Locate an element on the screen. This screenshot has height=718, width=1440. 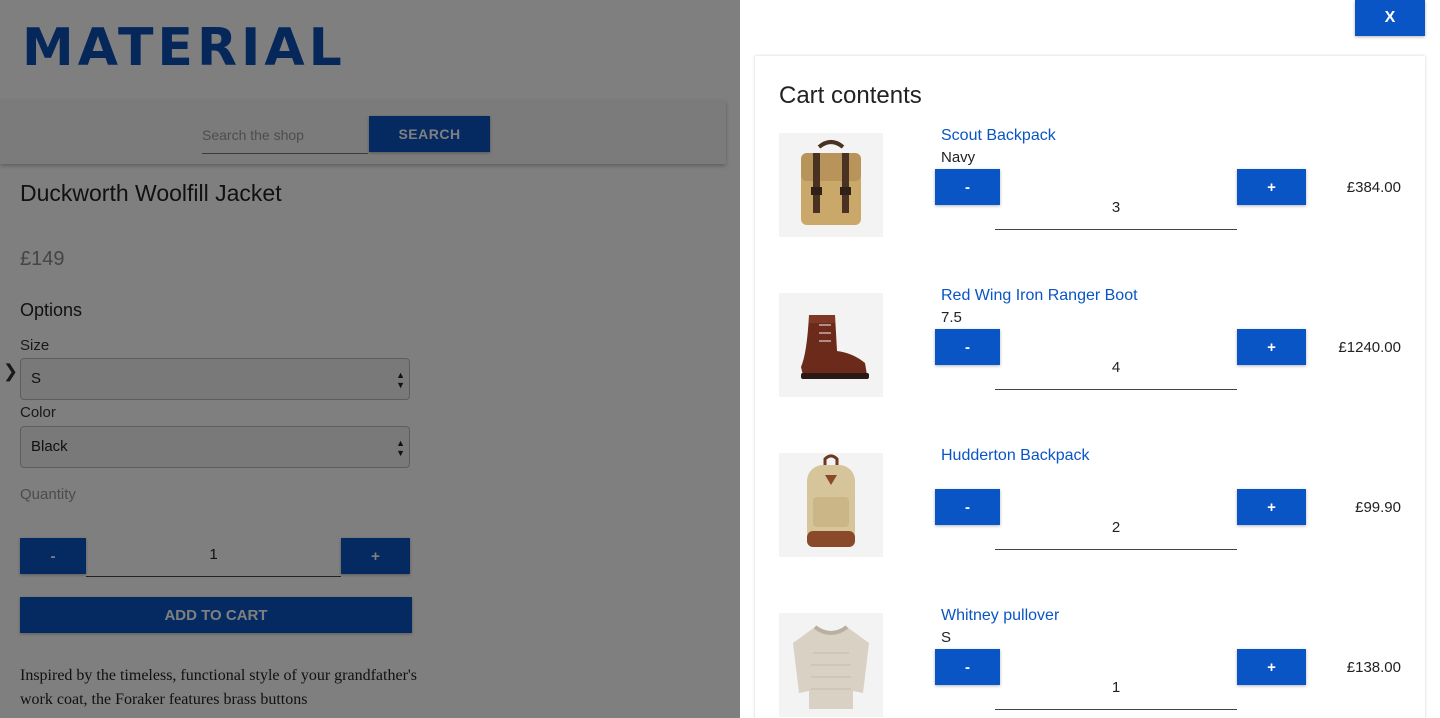
cart-item-quantity: 2 is located at coordinates (1116, 530).